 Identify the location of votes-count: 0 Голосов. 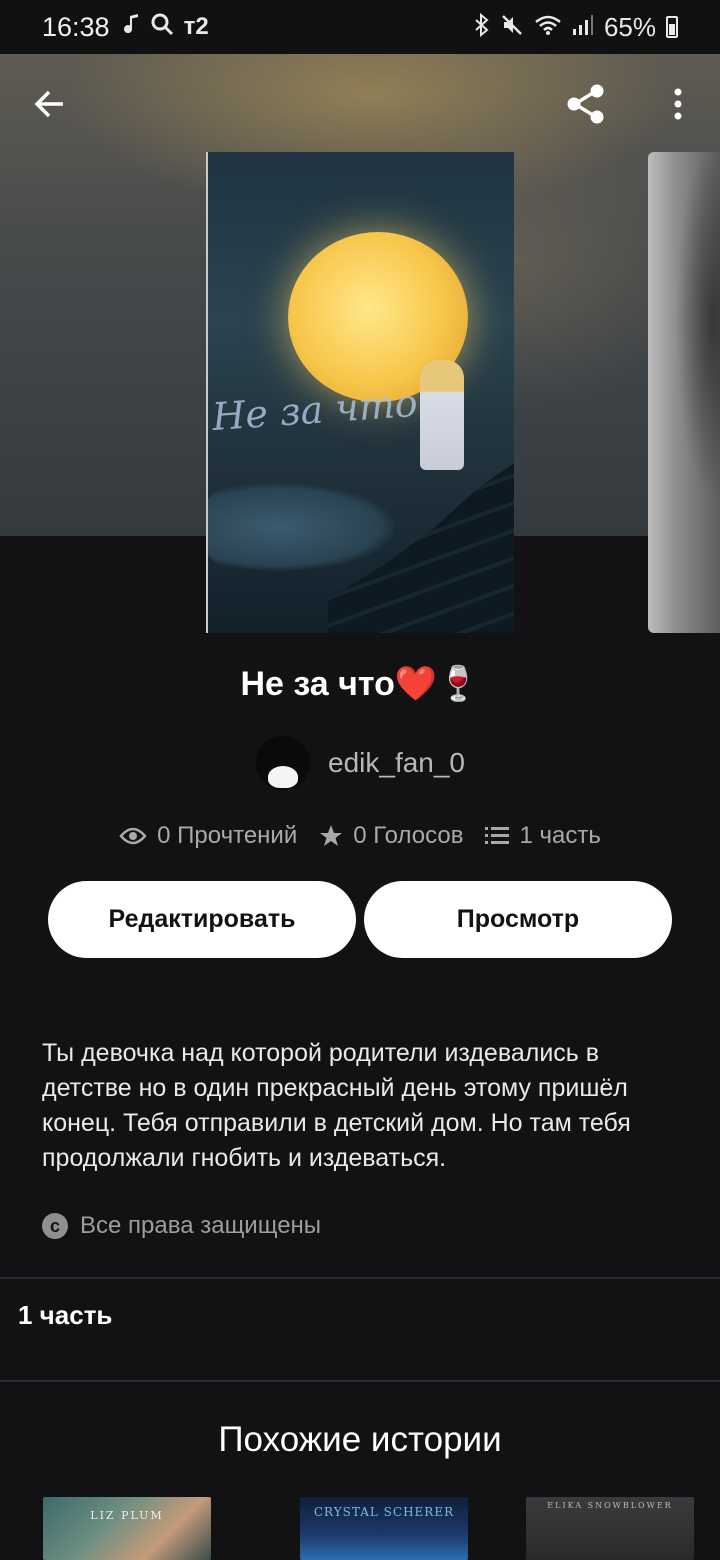
(408, 835).